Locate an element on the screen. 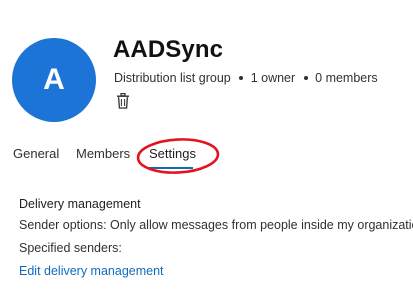 The image size is (413, 291). specified-senders-text: Specified senders: is located at coordinates (70, 248).